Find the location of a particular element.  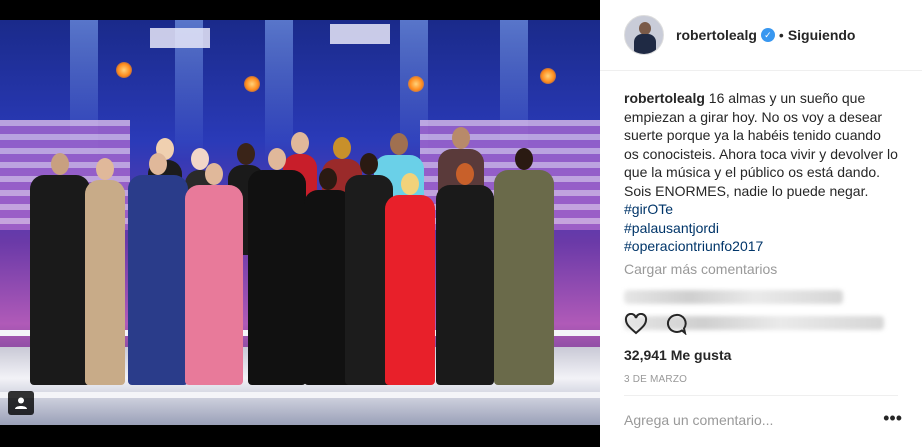

blurred-comment is located at coordinates (734, 297).